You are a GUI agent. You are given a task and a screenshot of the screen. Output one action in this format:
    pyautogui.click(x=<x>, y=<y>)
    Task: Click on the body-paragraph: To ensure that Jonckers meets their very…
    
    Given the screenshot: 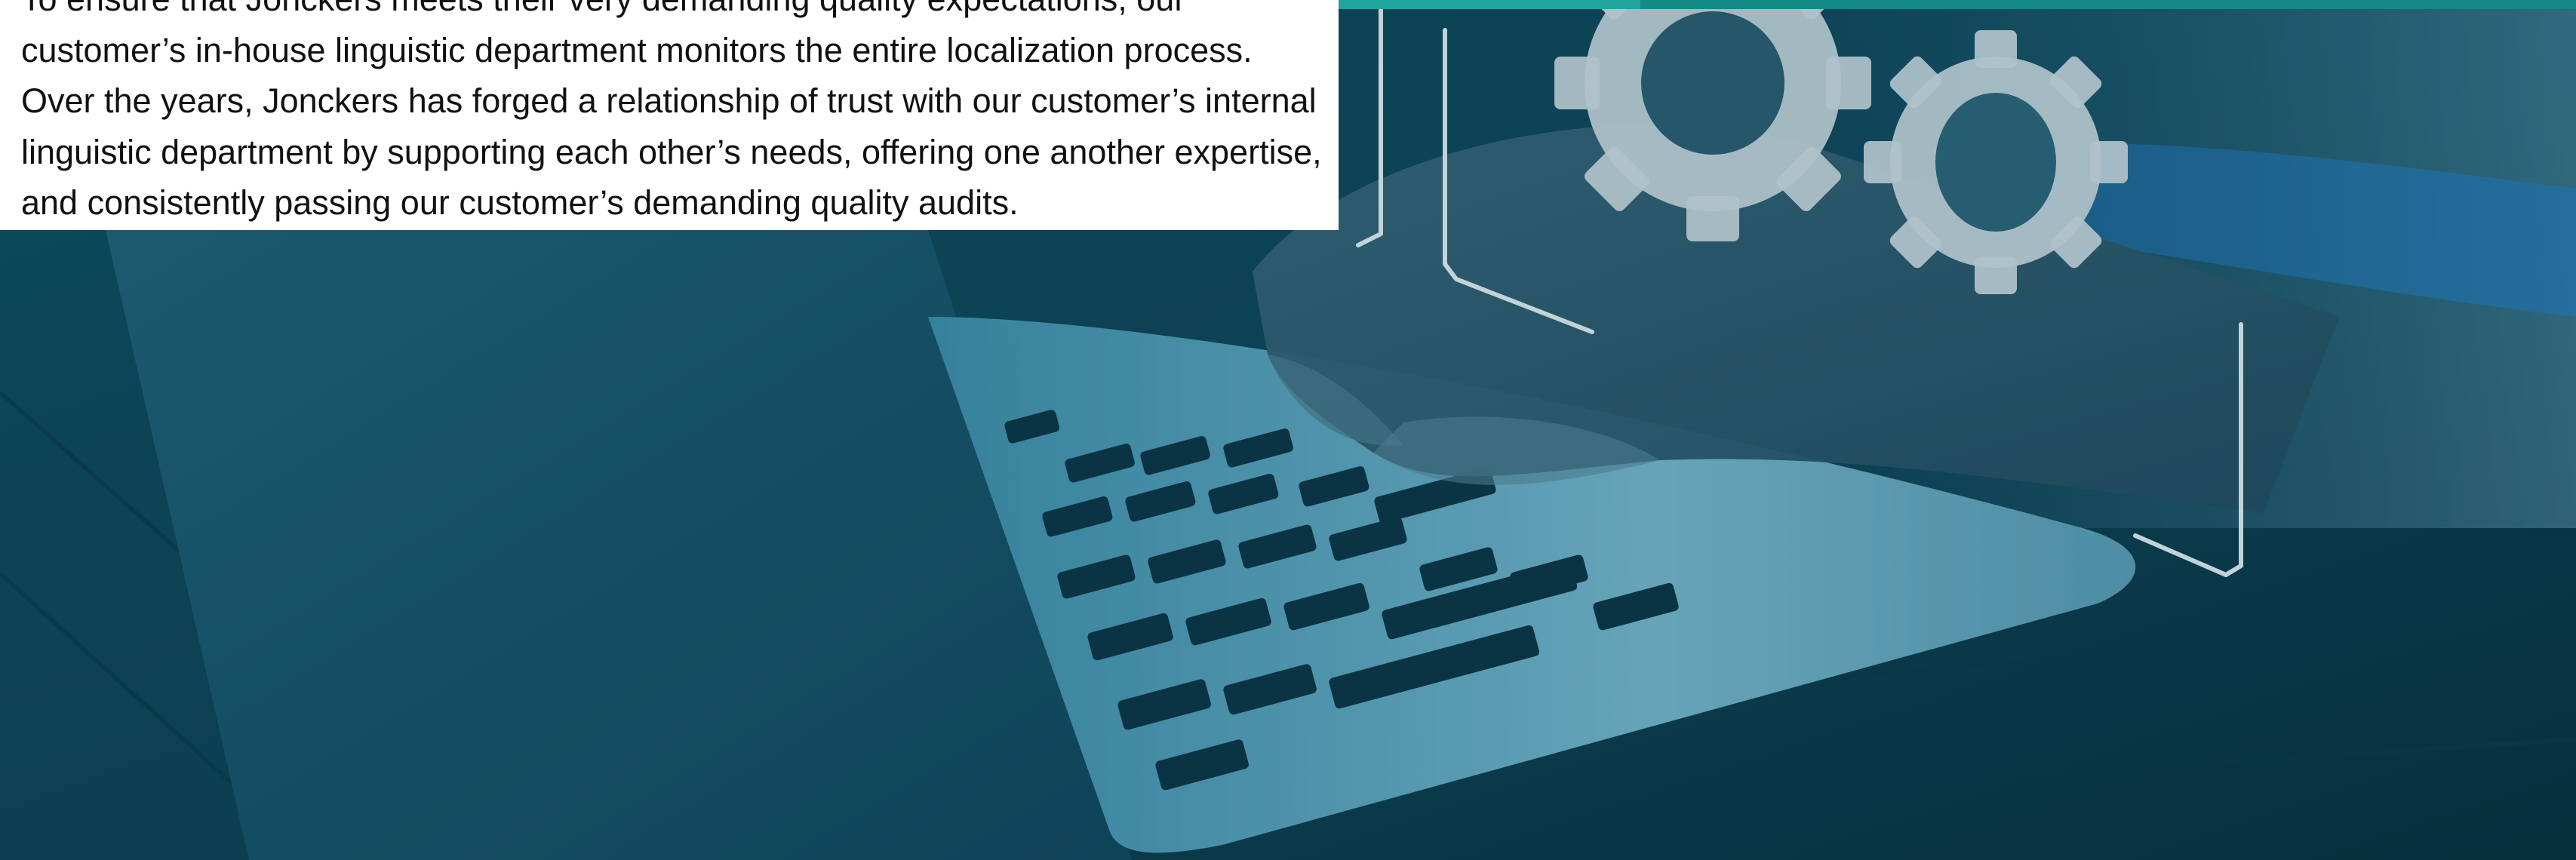 What is the action you would take?
    pyautogui.click(x=677, y=114)
    